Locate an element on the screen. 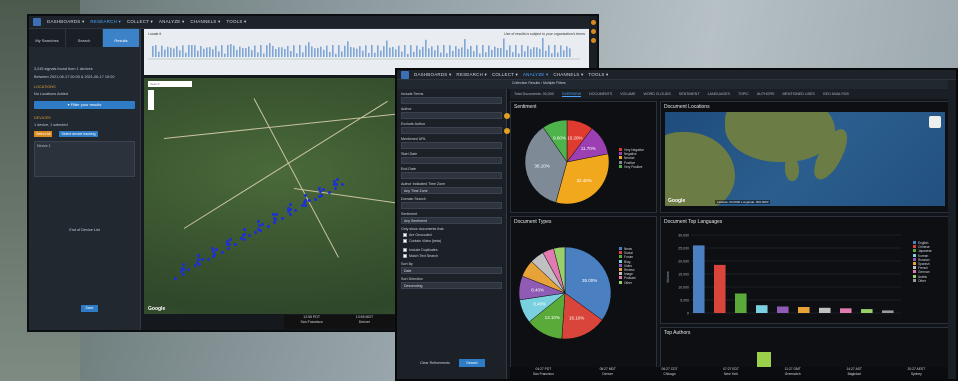  tab-search: Search is located at coordinates (84, 38).